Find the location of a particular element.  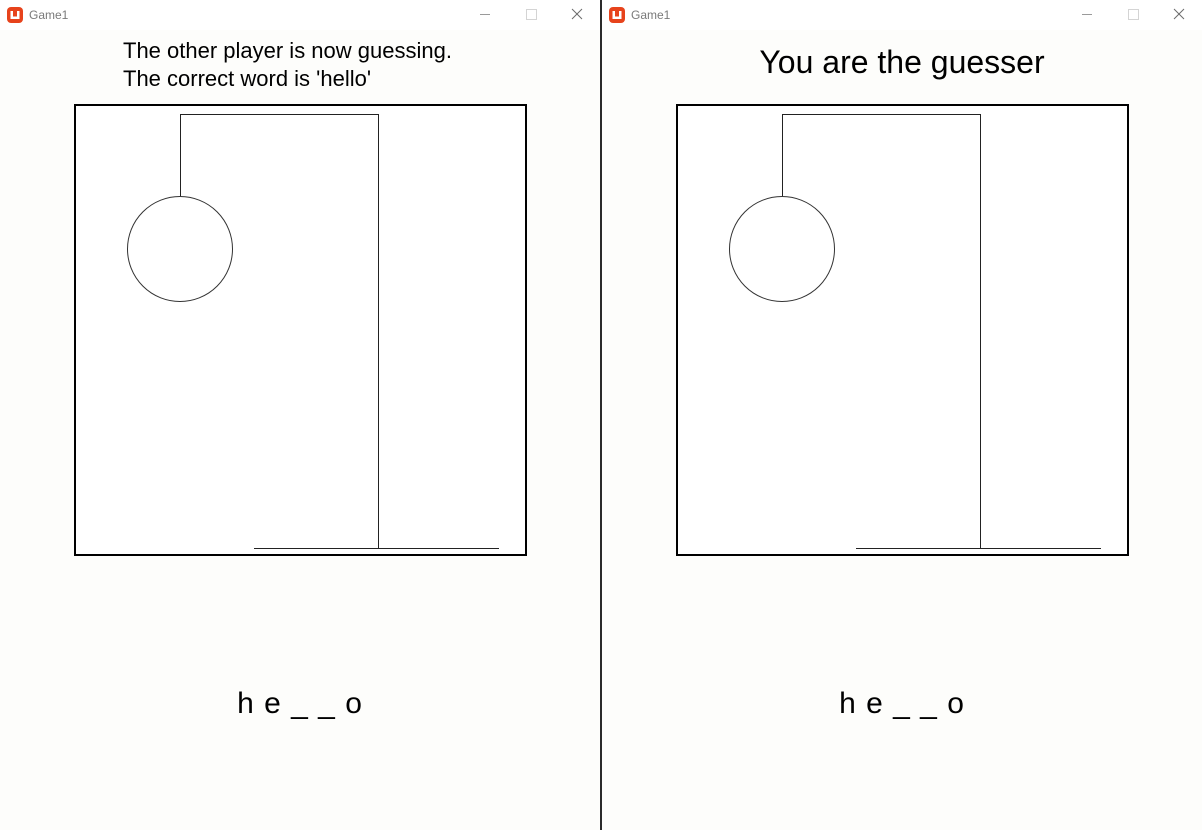

status-line-correct-word: The correct word is 'hello' is located at coordinates (247, 78).